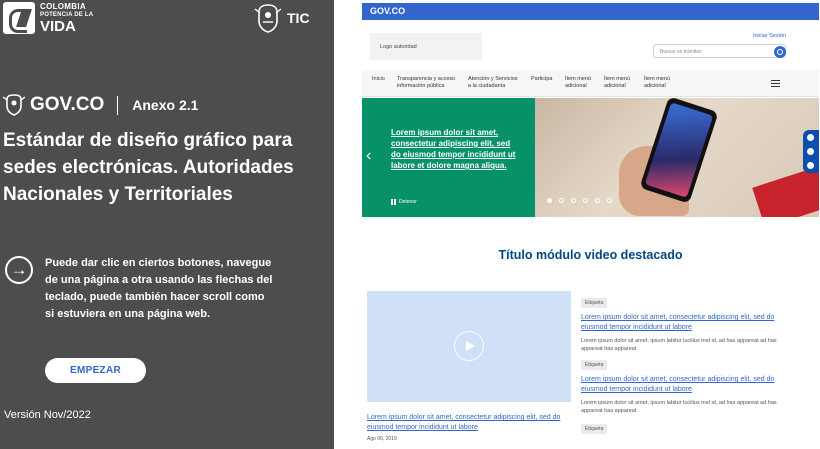  I want to click on nav-item-inicio: Inicio, so click(378, 79).